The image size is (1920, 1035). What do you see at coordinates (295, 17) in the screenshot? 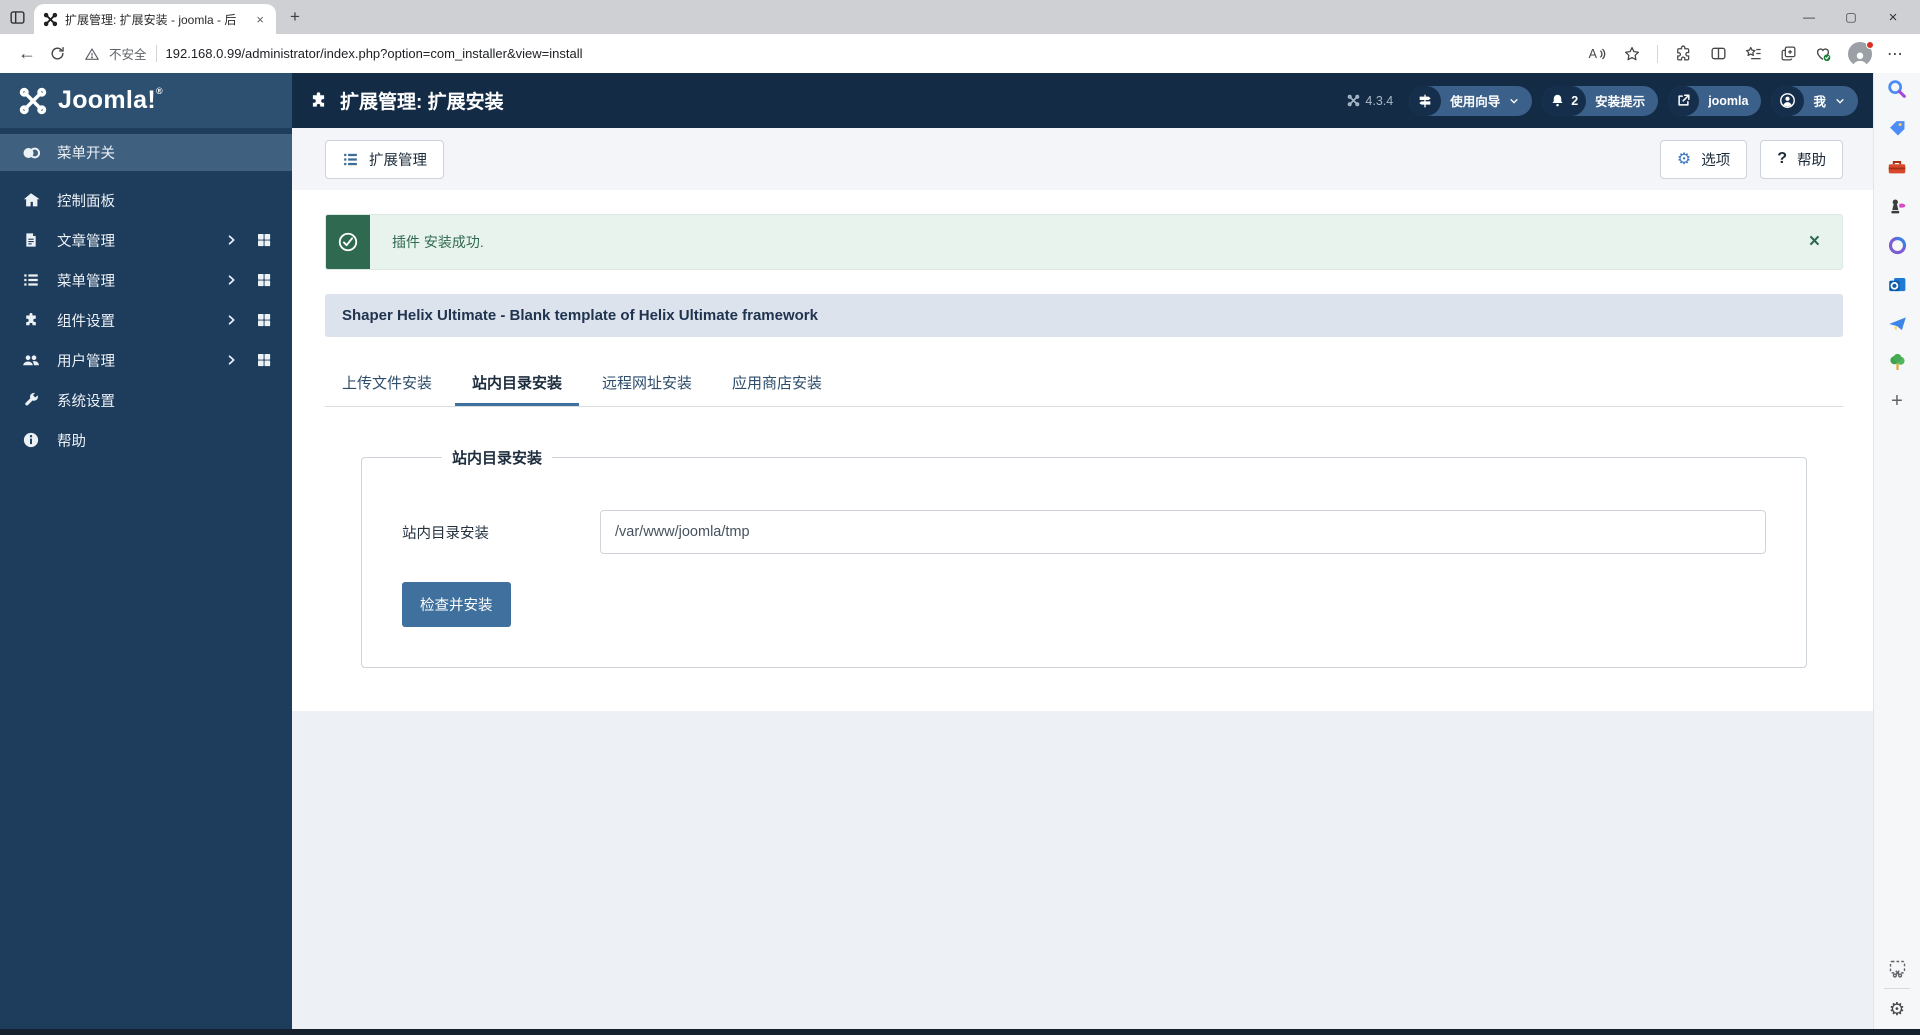
I see `new-tab-button: +` at bounding box center [295, 17].